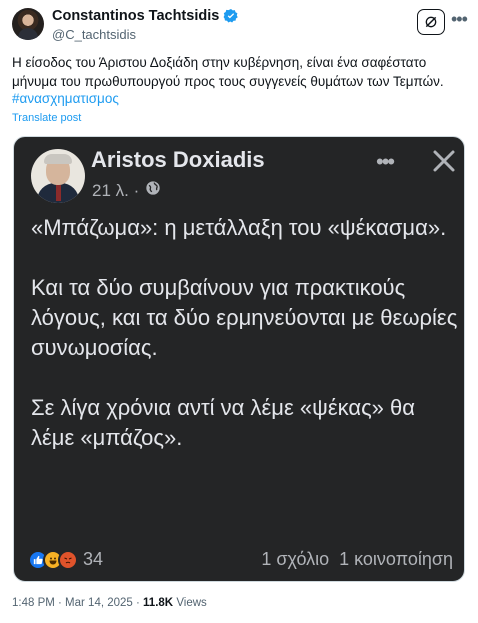  What do you see at coordinates (153, 190) in the screenshot?
I see `globe-icon` at bounding box center [153, 190].